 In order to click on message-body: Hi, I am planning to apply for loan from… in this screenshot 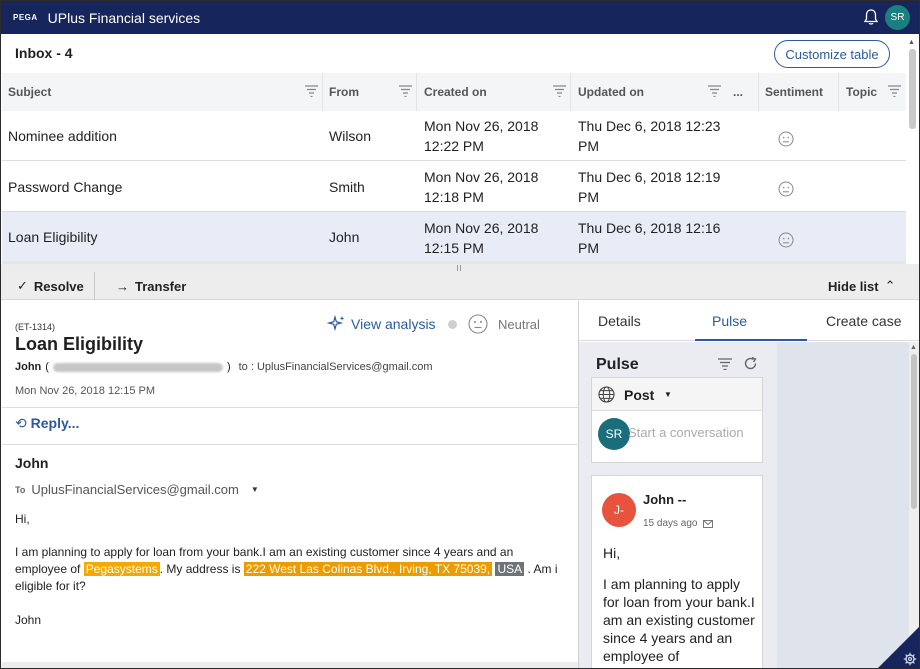, I will do `click(679, 604)`.